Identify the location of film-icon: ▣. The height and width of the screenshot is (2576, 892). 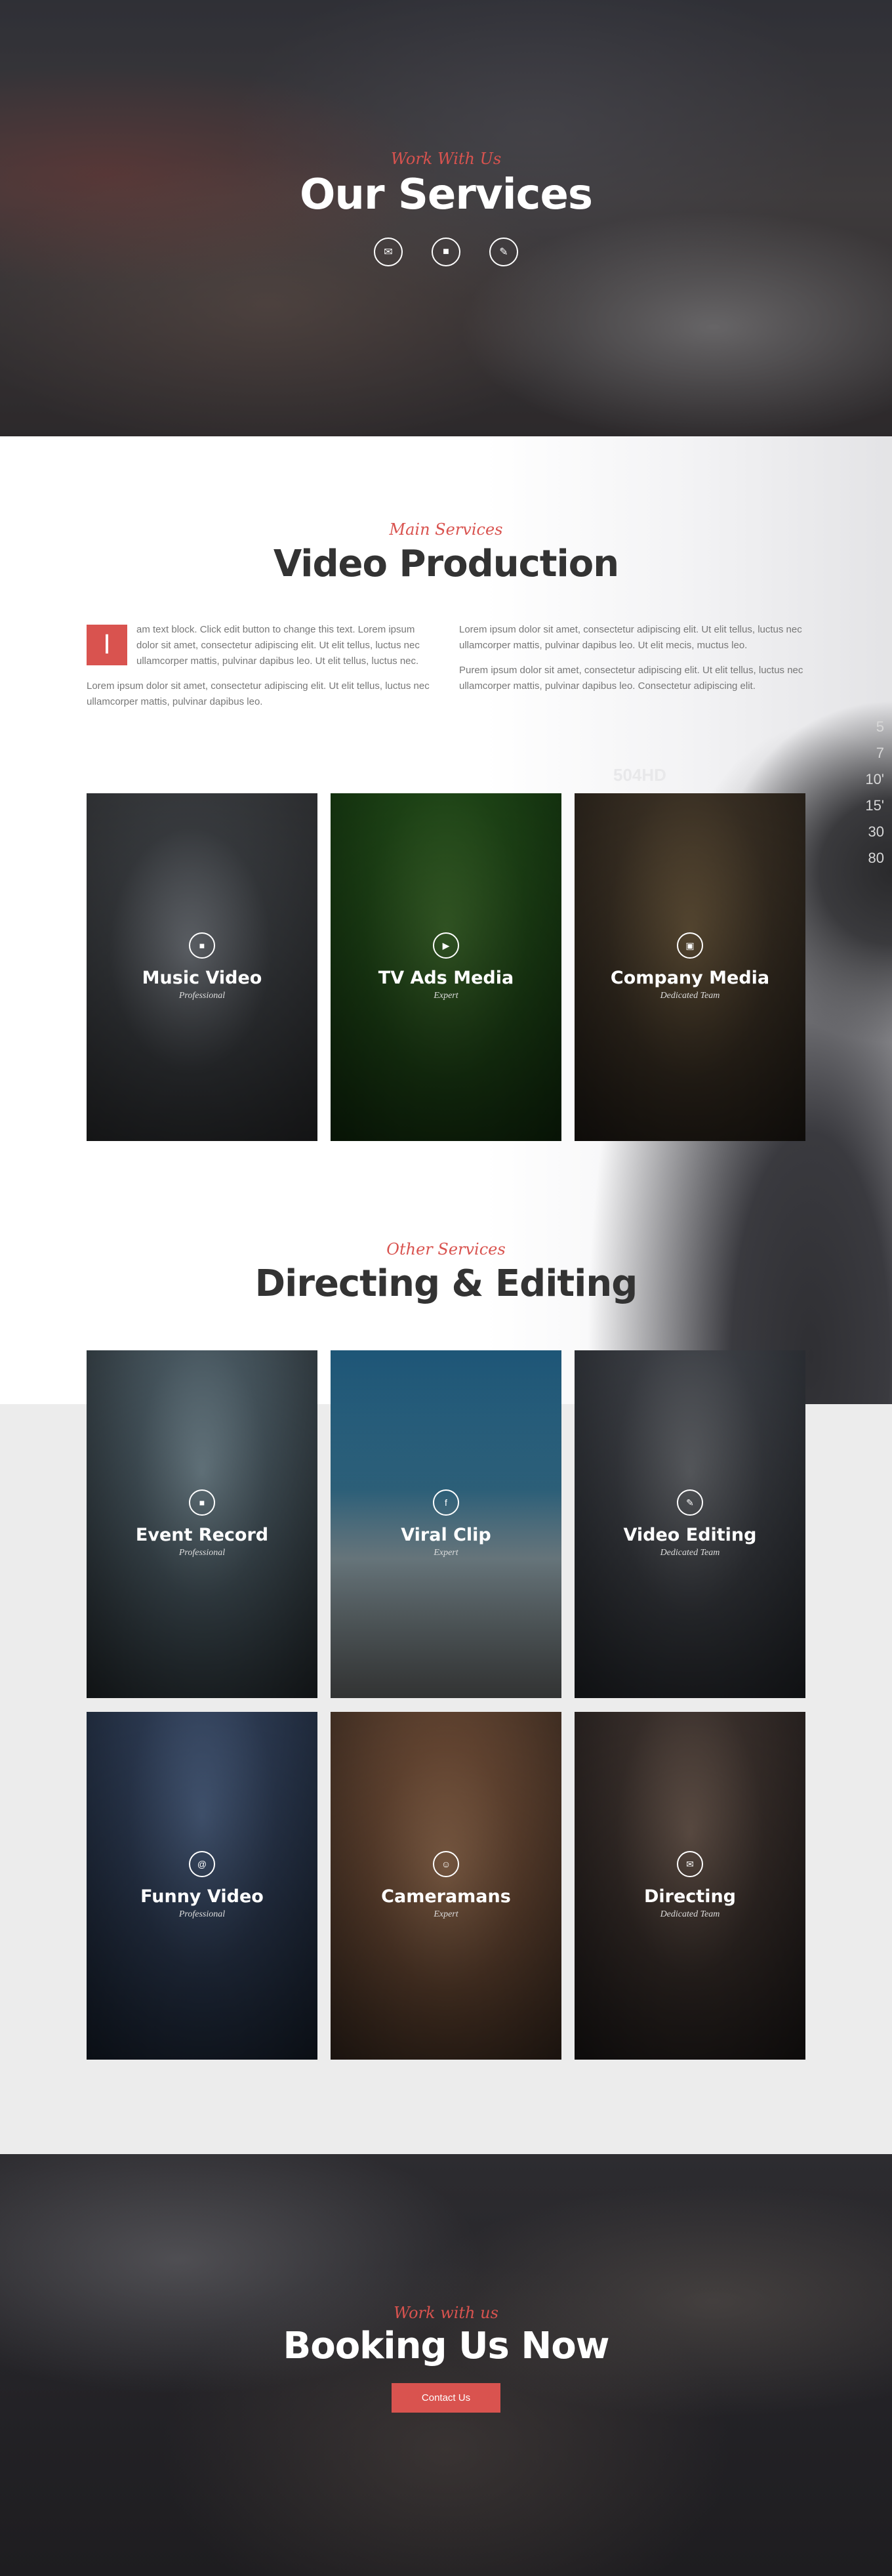
(690, 946).